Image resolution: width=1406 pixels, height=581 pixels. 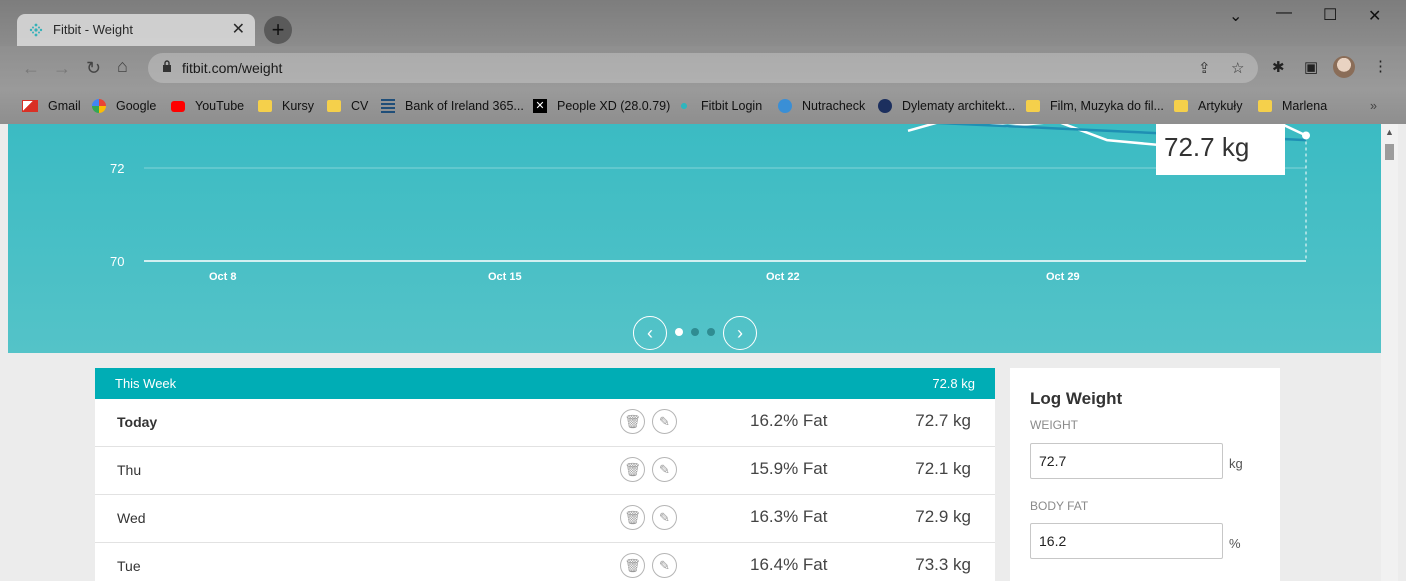 What do you see at coordinates (789, 564) in the screenshot?
I see `row-fat: 16.4% Fat` at bounding box center [789, 564].